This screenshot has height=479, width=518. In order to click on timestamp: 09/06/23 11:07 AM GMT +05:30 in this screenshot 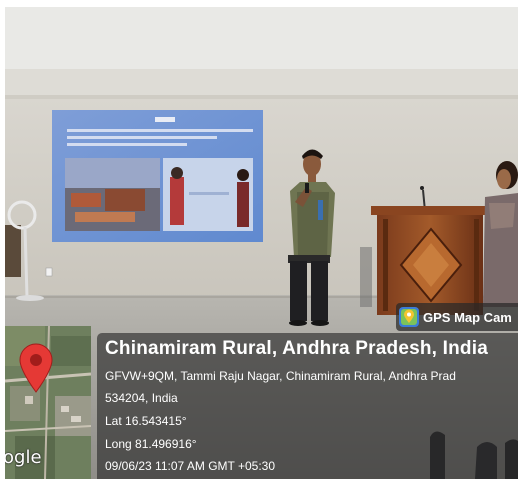, I will do `click(190, 466)`.